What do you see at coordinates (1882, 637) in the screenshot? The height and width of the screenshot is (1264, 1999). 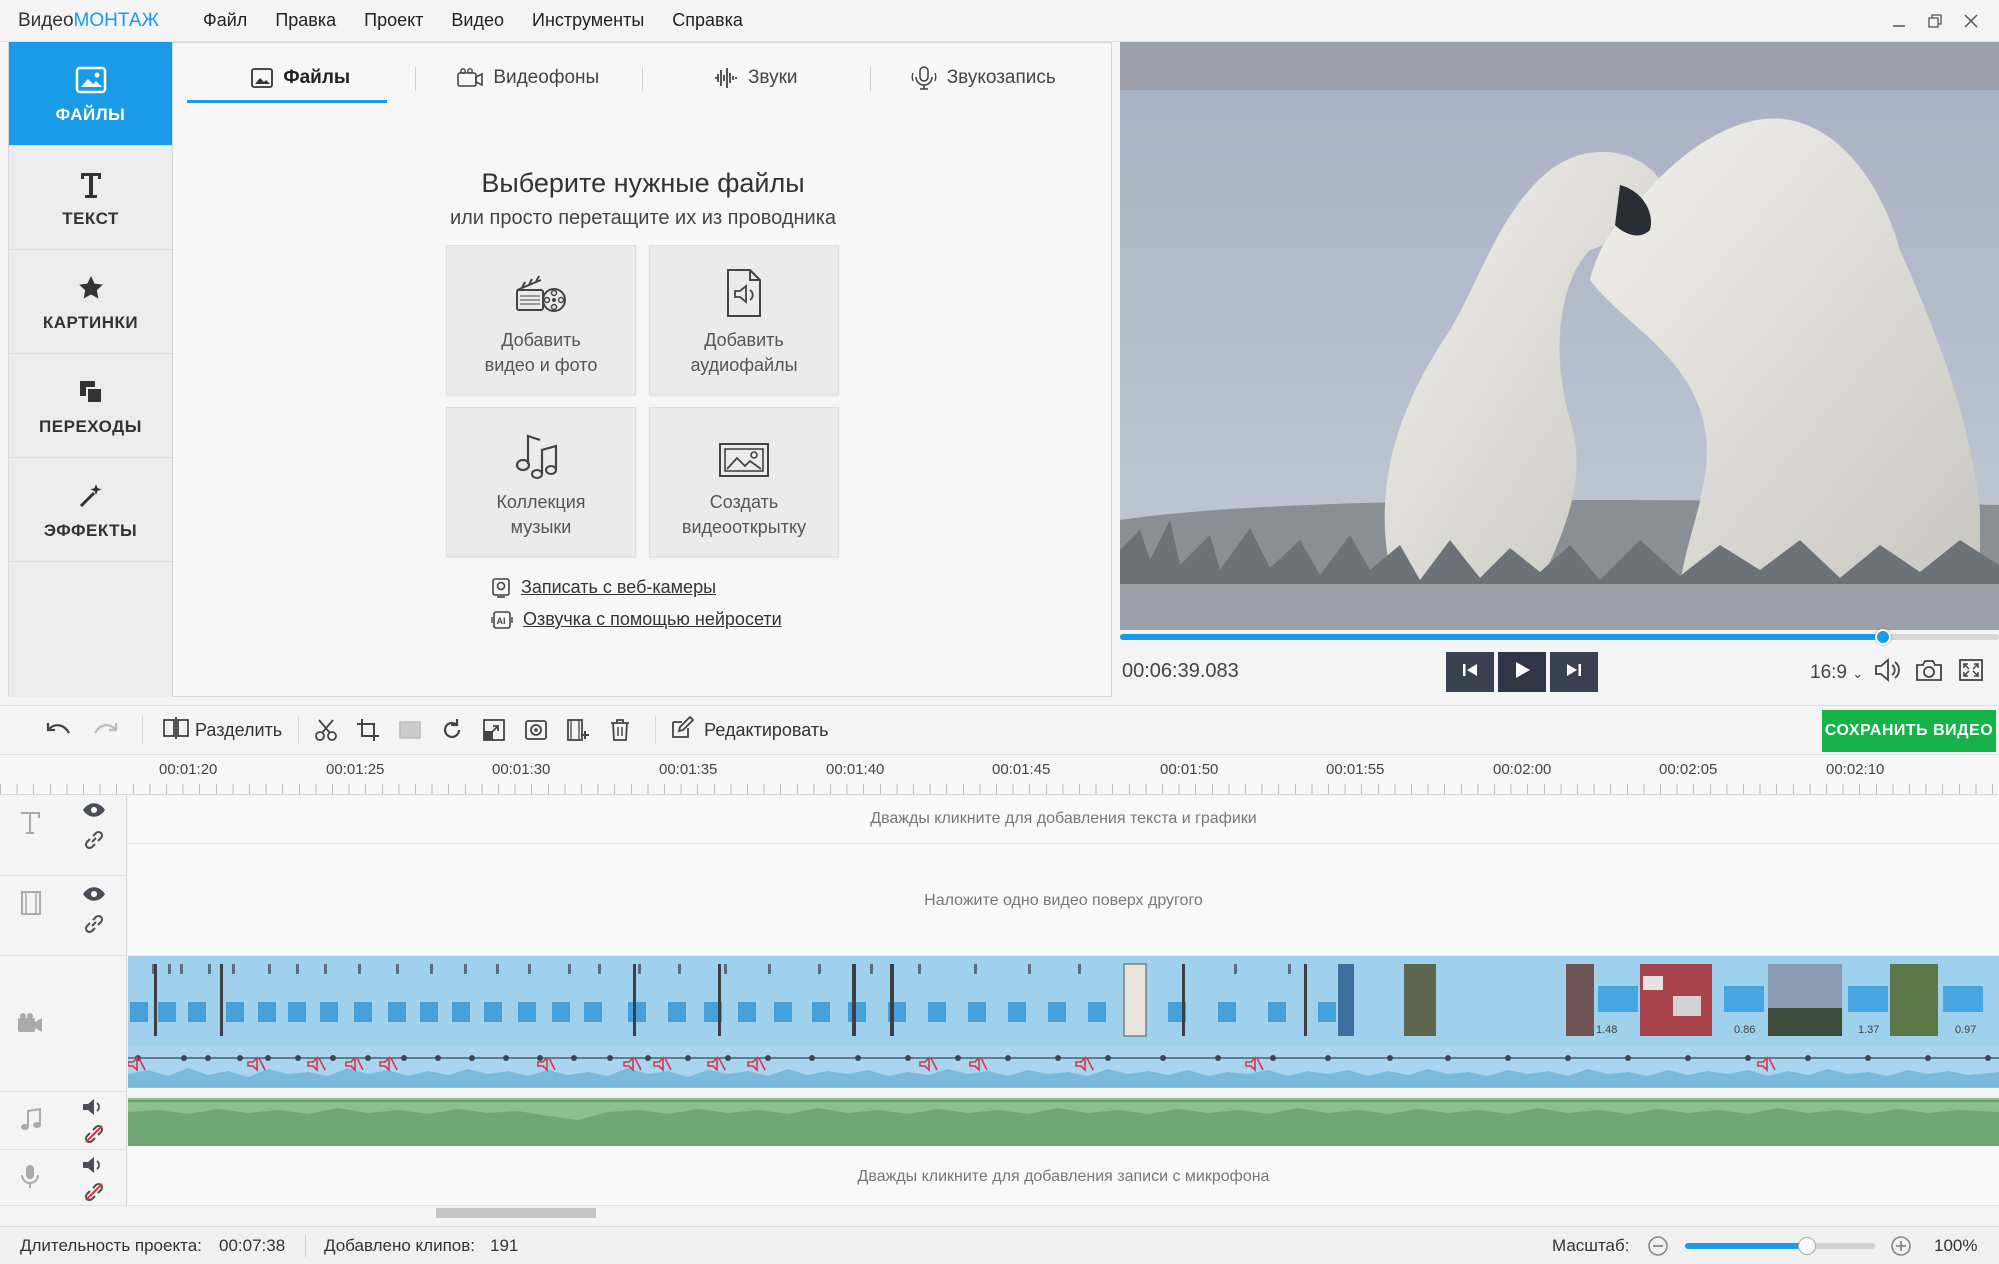 I see `progress-handle` at bounding box center [1882, 637].